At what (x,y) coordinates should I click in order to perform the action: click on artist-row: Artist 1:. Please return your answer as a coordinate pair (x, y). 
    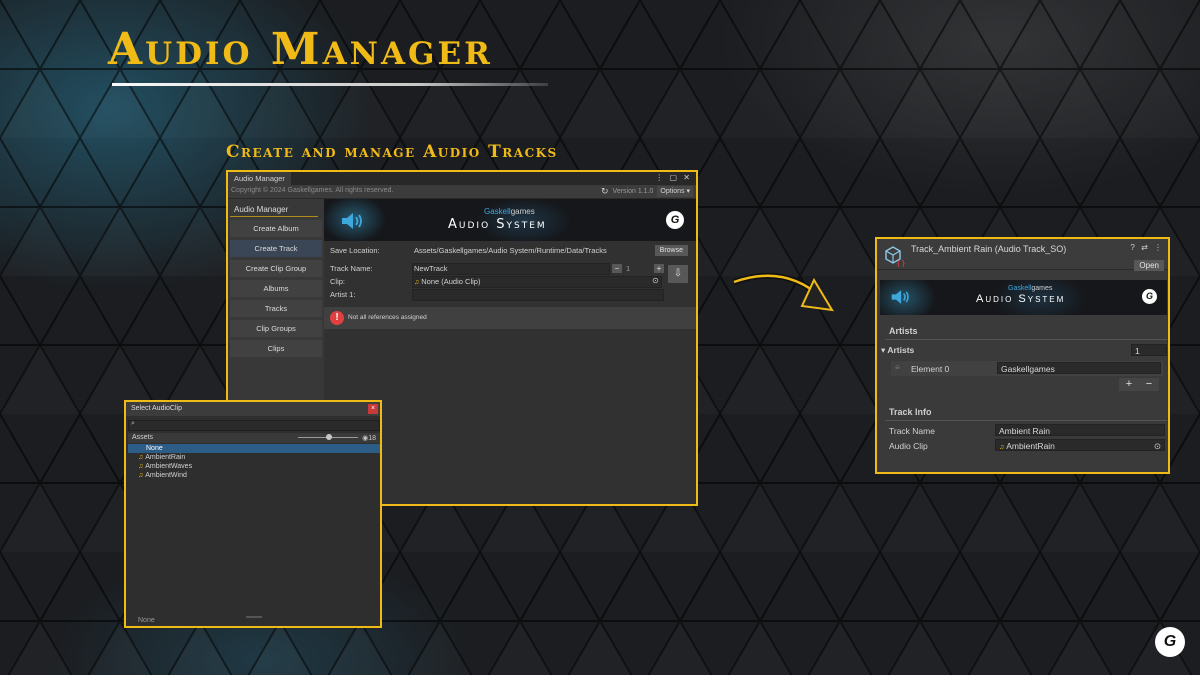
    Looking at the image, I should click on (510, 295).